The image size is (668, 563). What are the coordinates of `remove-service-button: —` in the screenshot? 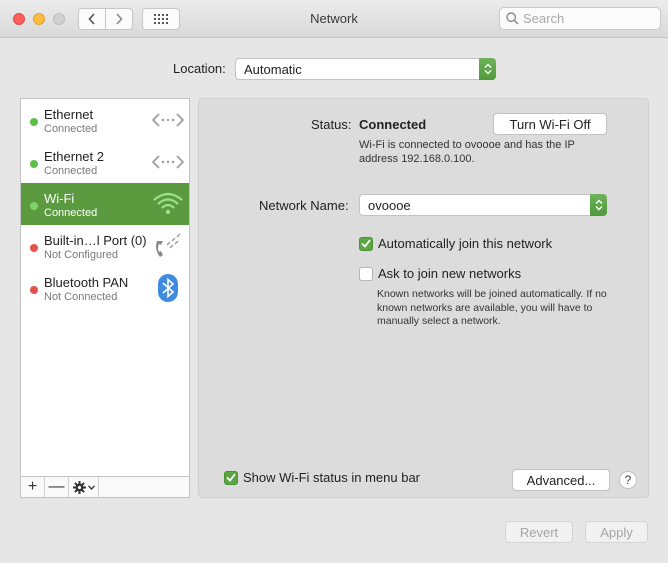 It's located at (57, 487).